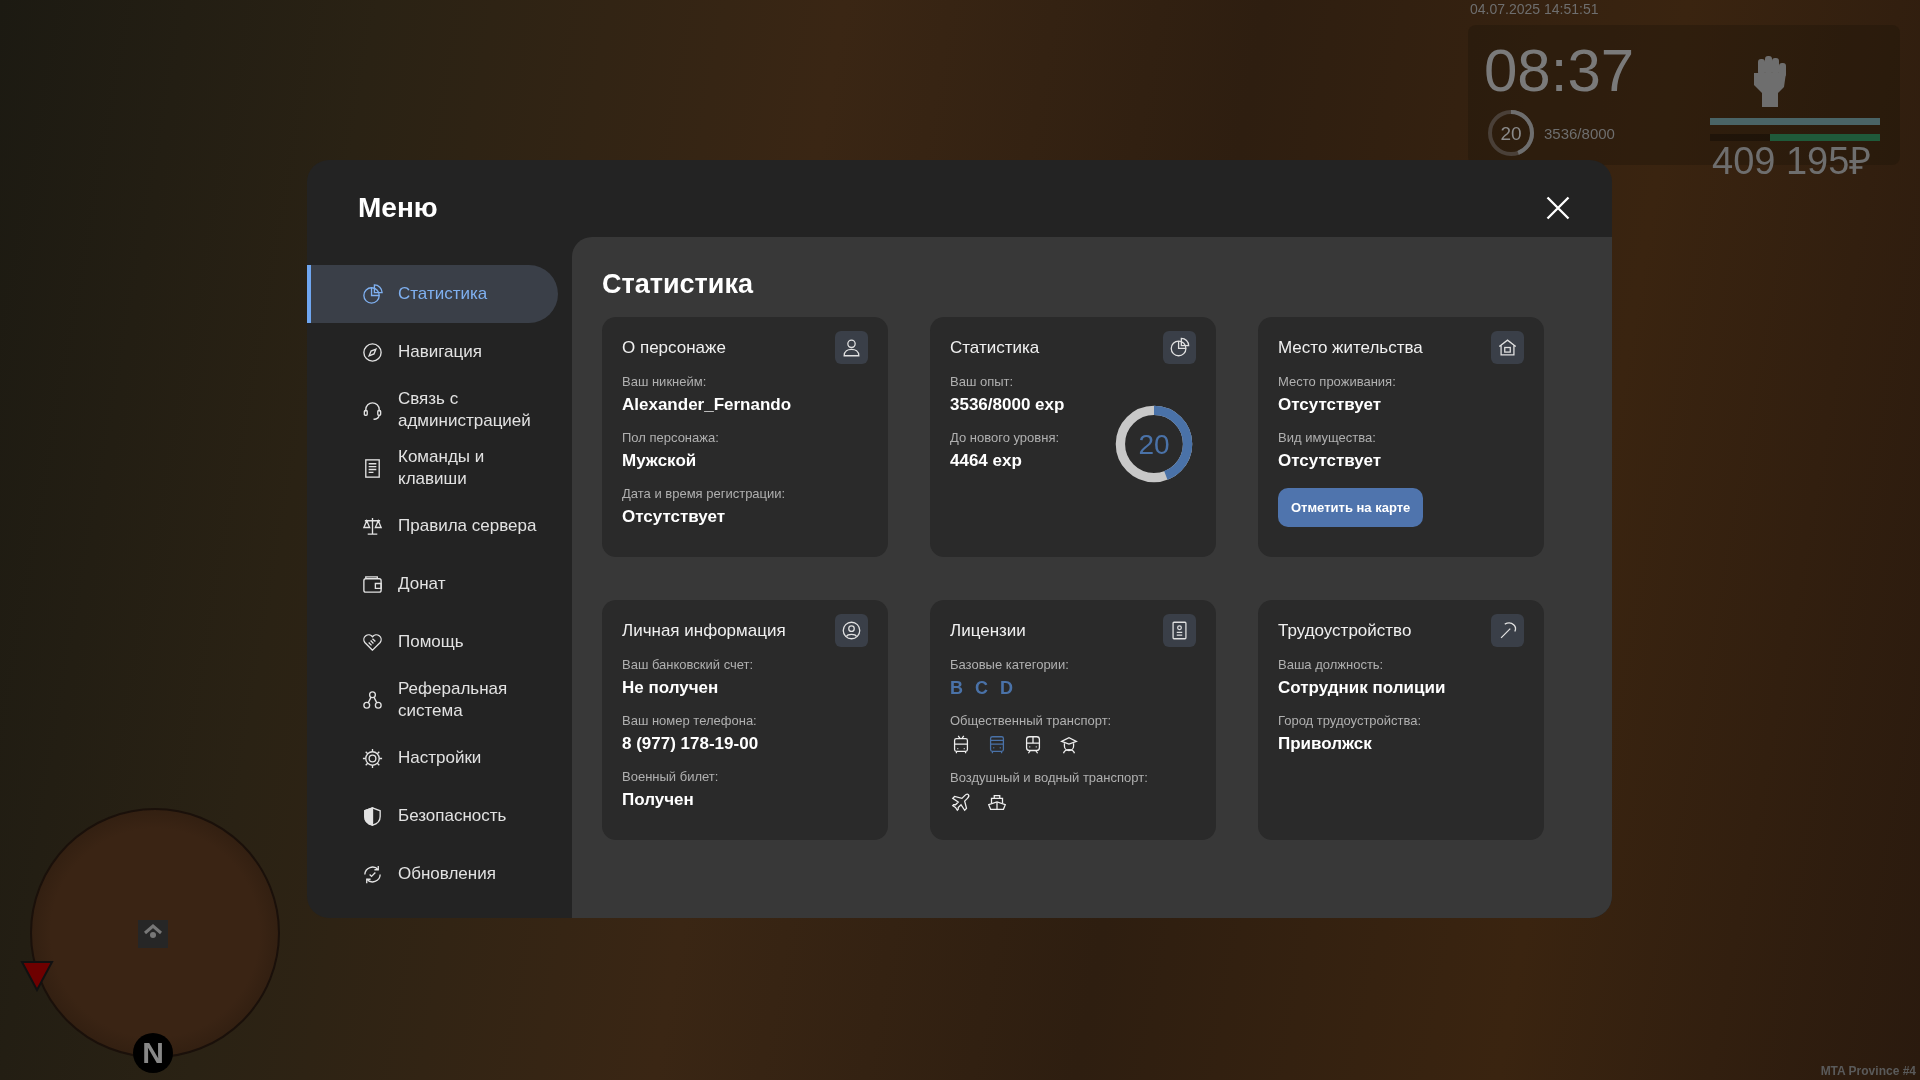 This screenshot has height=1080, width=1920. I want to click on field-value: 3536/8000 exp, so click(1007, 405).